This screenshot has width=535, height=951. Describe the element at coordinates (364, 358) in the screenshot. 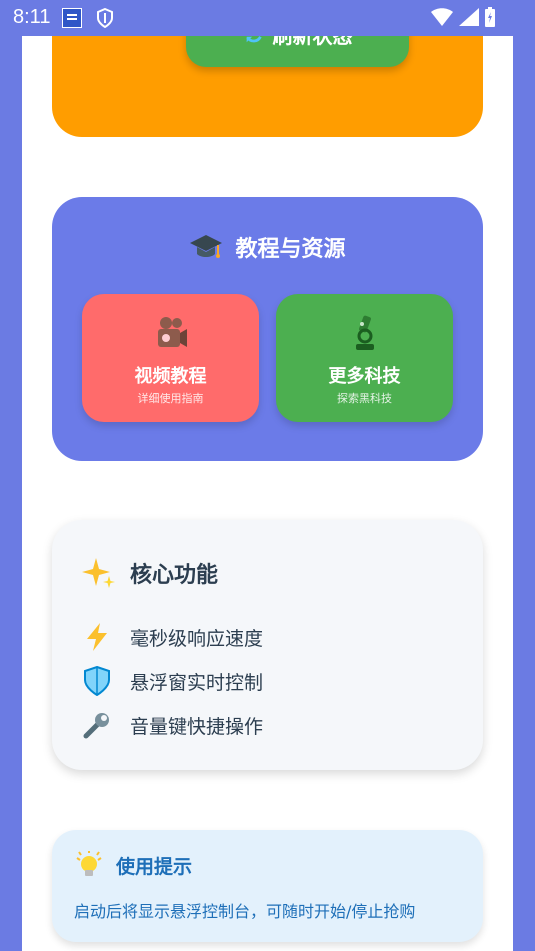

I see `more-tech-tile: 更多科技 探索黑科技` at that location.